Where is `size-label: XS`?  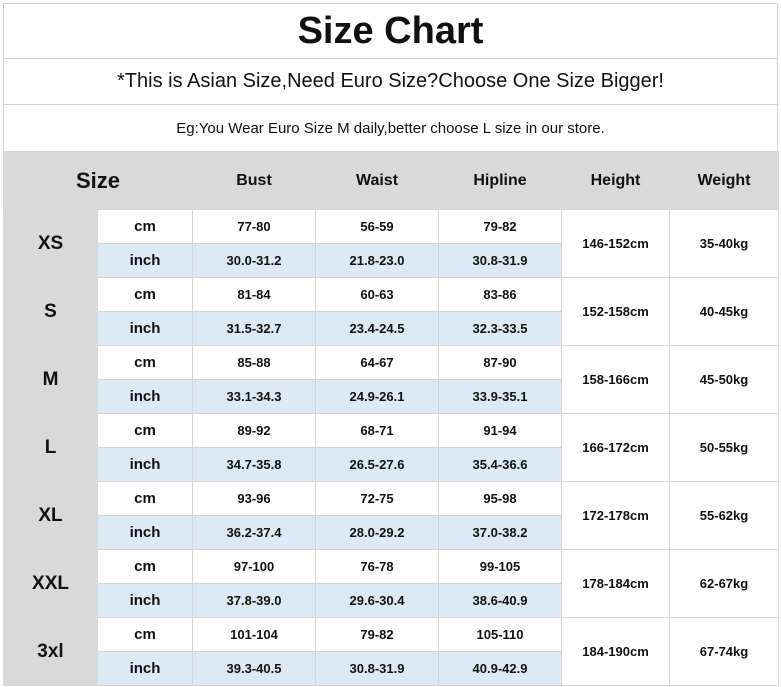 size-label: XS is located at coordinates (50, 243).